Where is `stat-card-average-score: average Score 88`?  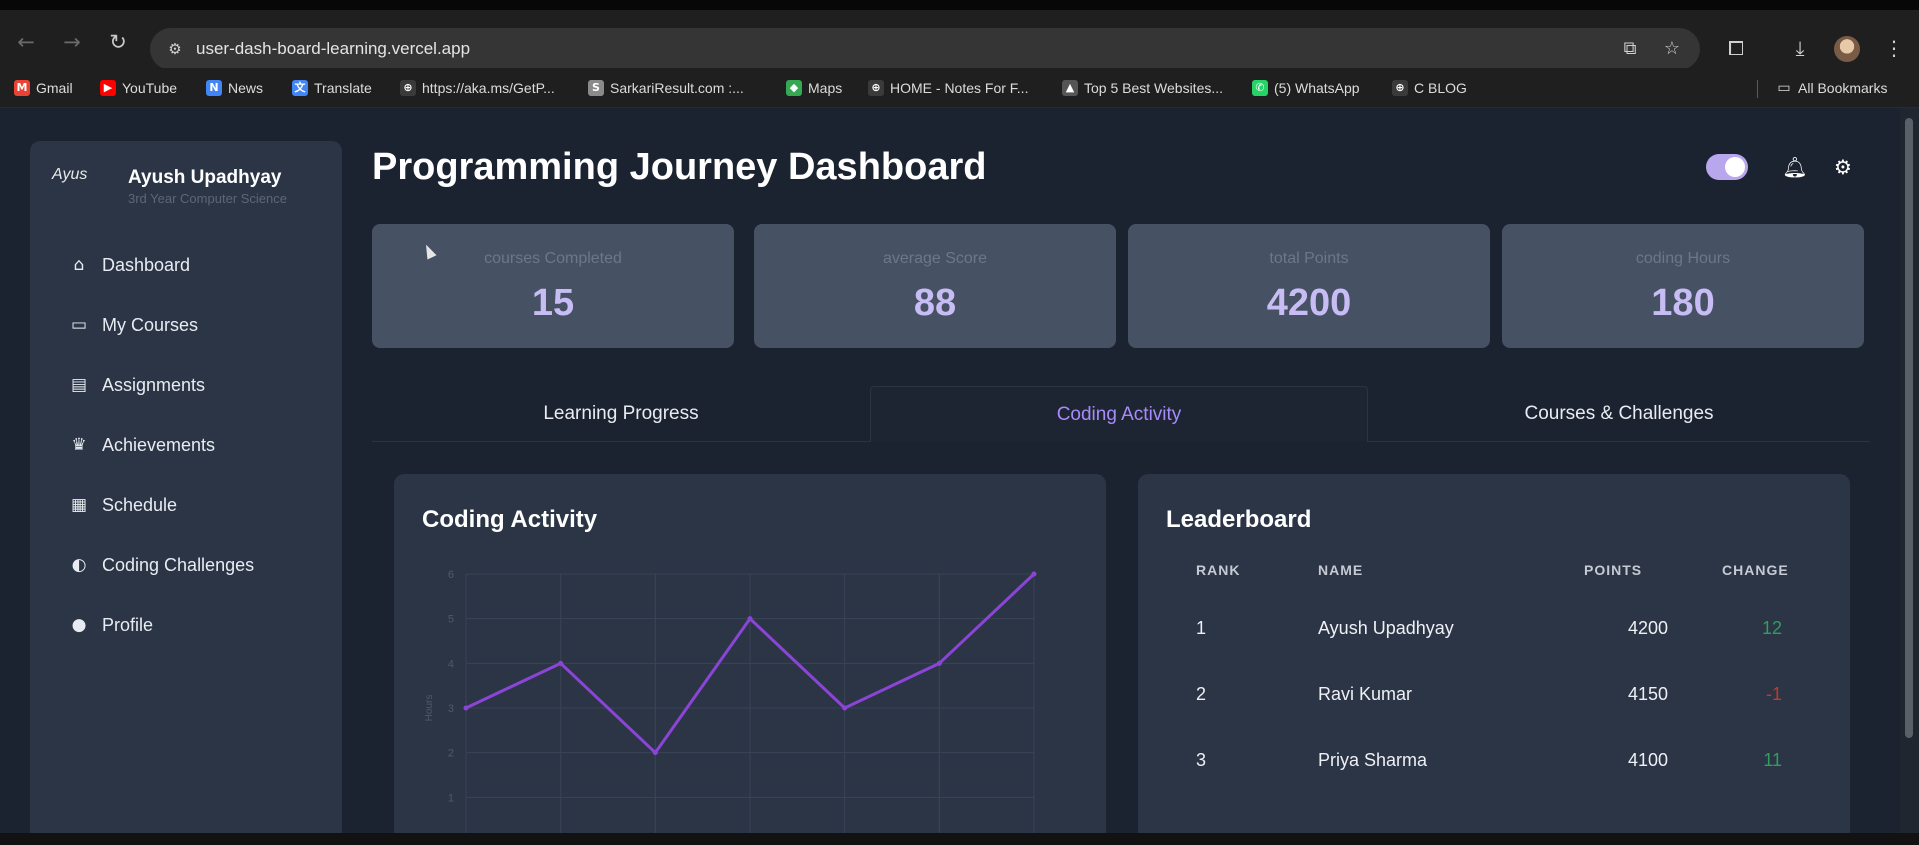 stat-card-average-score: average Score 88 is located at coordinates (935, 286).